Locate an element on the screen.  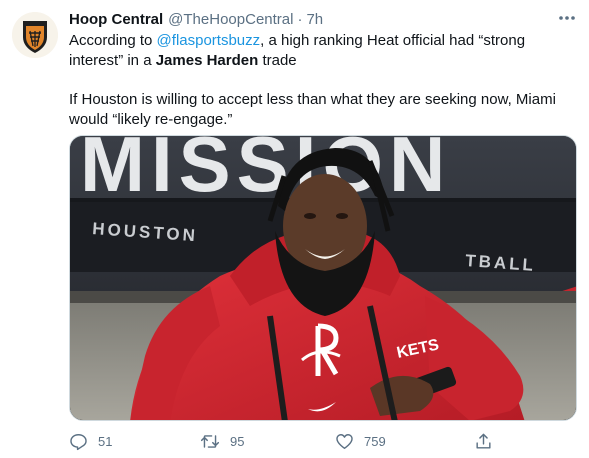
avatar is located at coordinates (35, 35).